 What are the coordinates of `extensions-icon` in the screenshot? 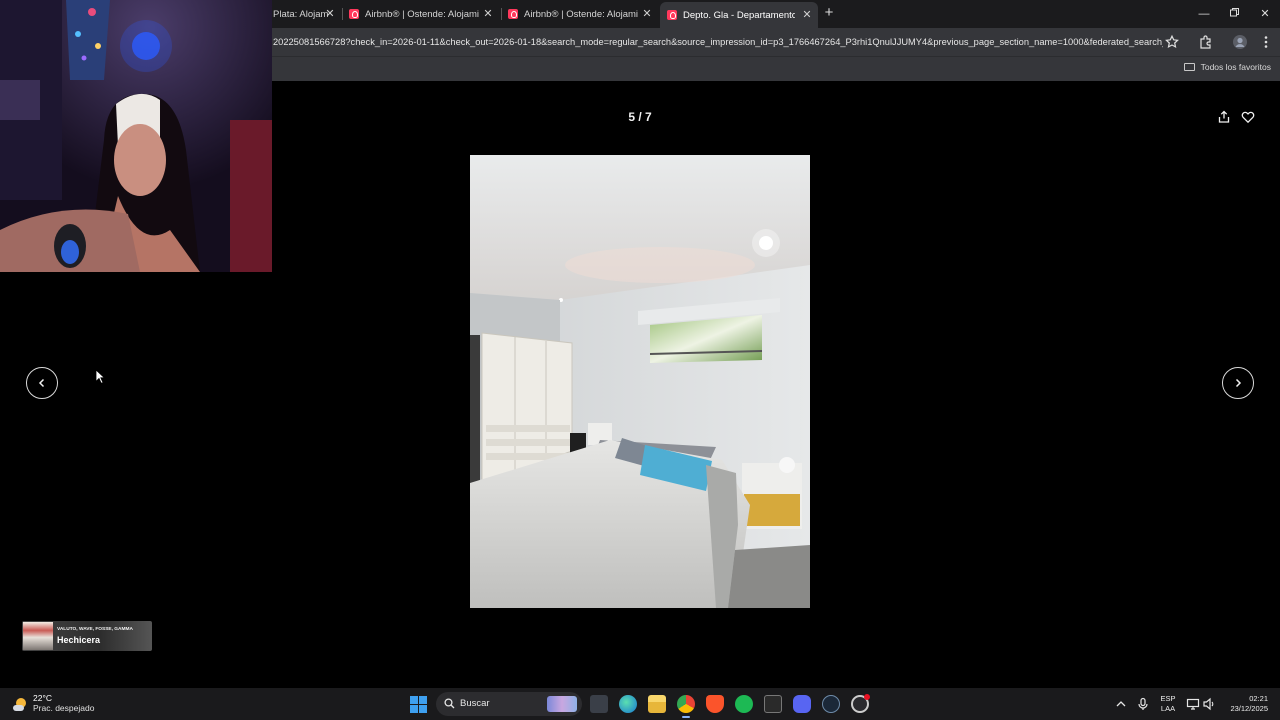 It's located at (1206, 42).